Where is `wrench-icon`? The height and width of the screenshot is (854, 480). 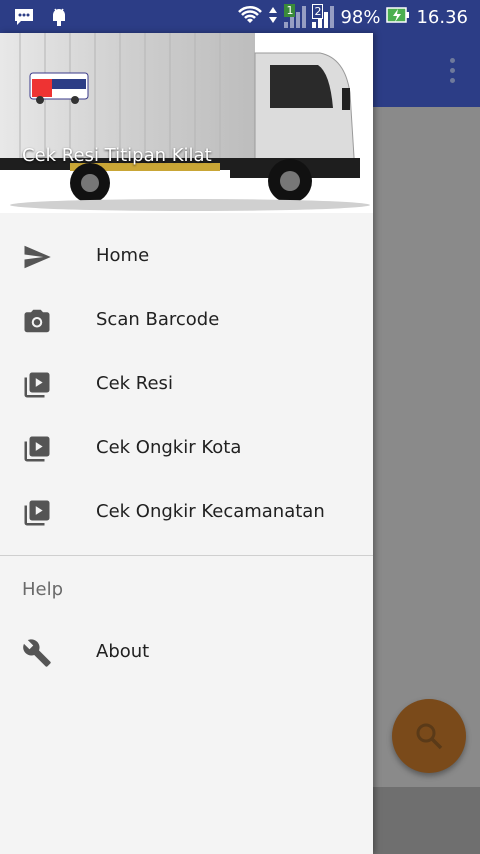 wrench-icon is located at coordinates (37, 653).